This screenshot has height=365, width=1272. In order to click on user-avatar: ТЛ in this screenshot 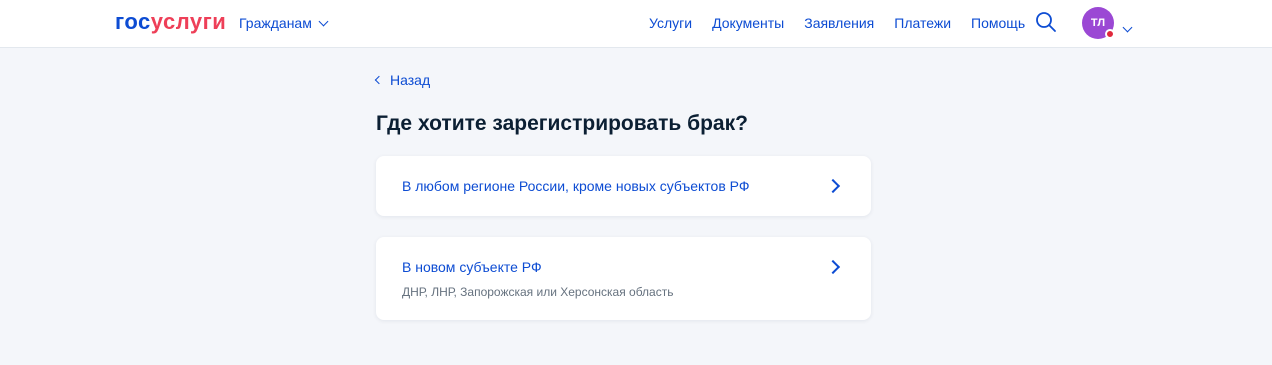, I will do `click(1098, 23)`.